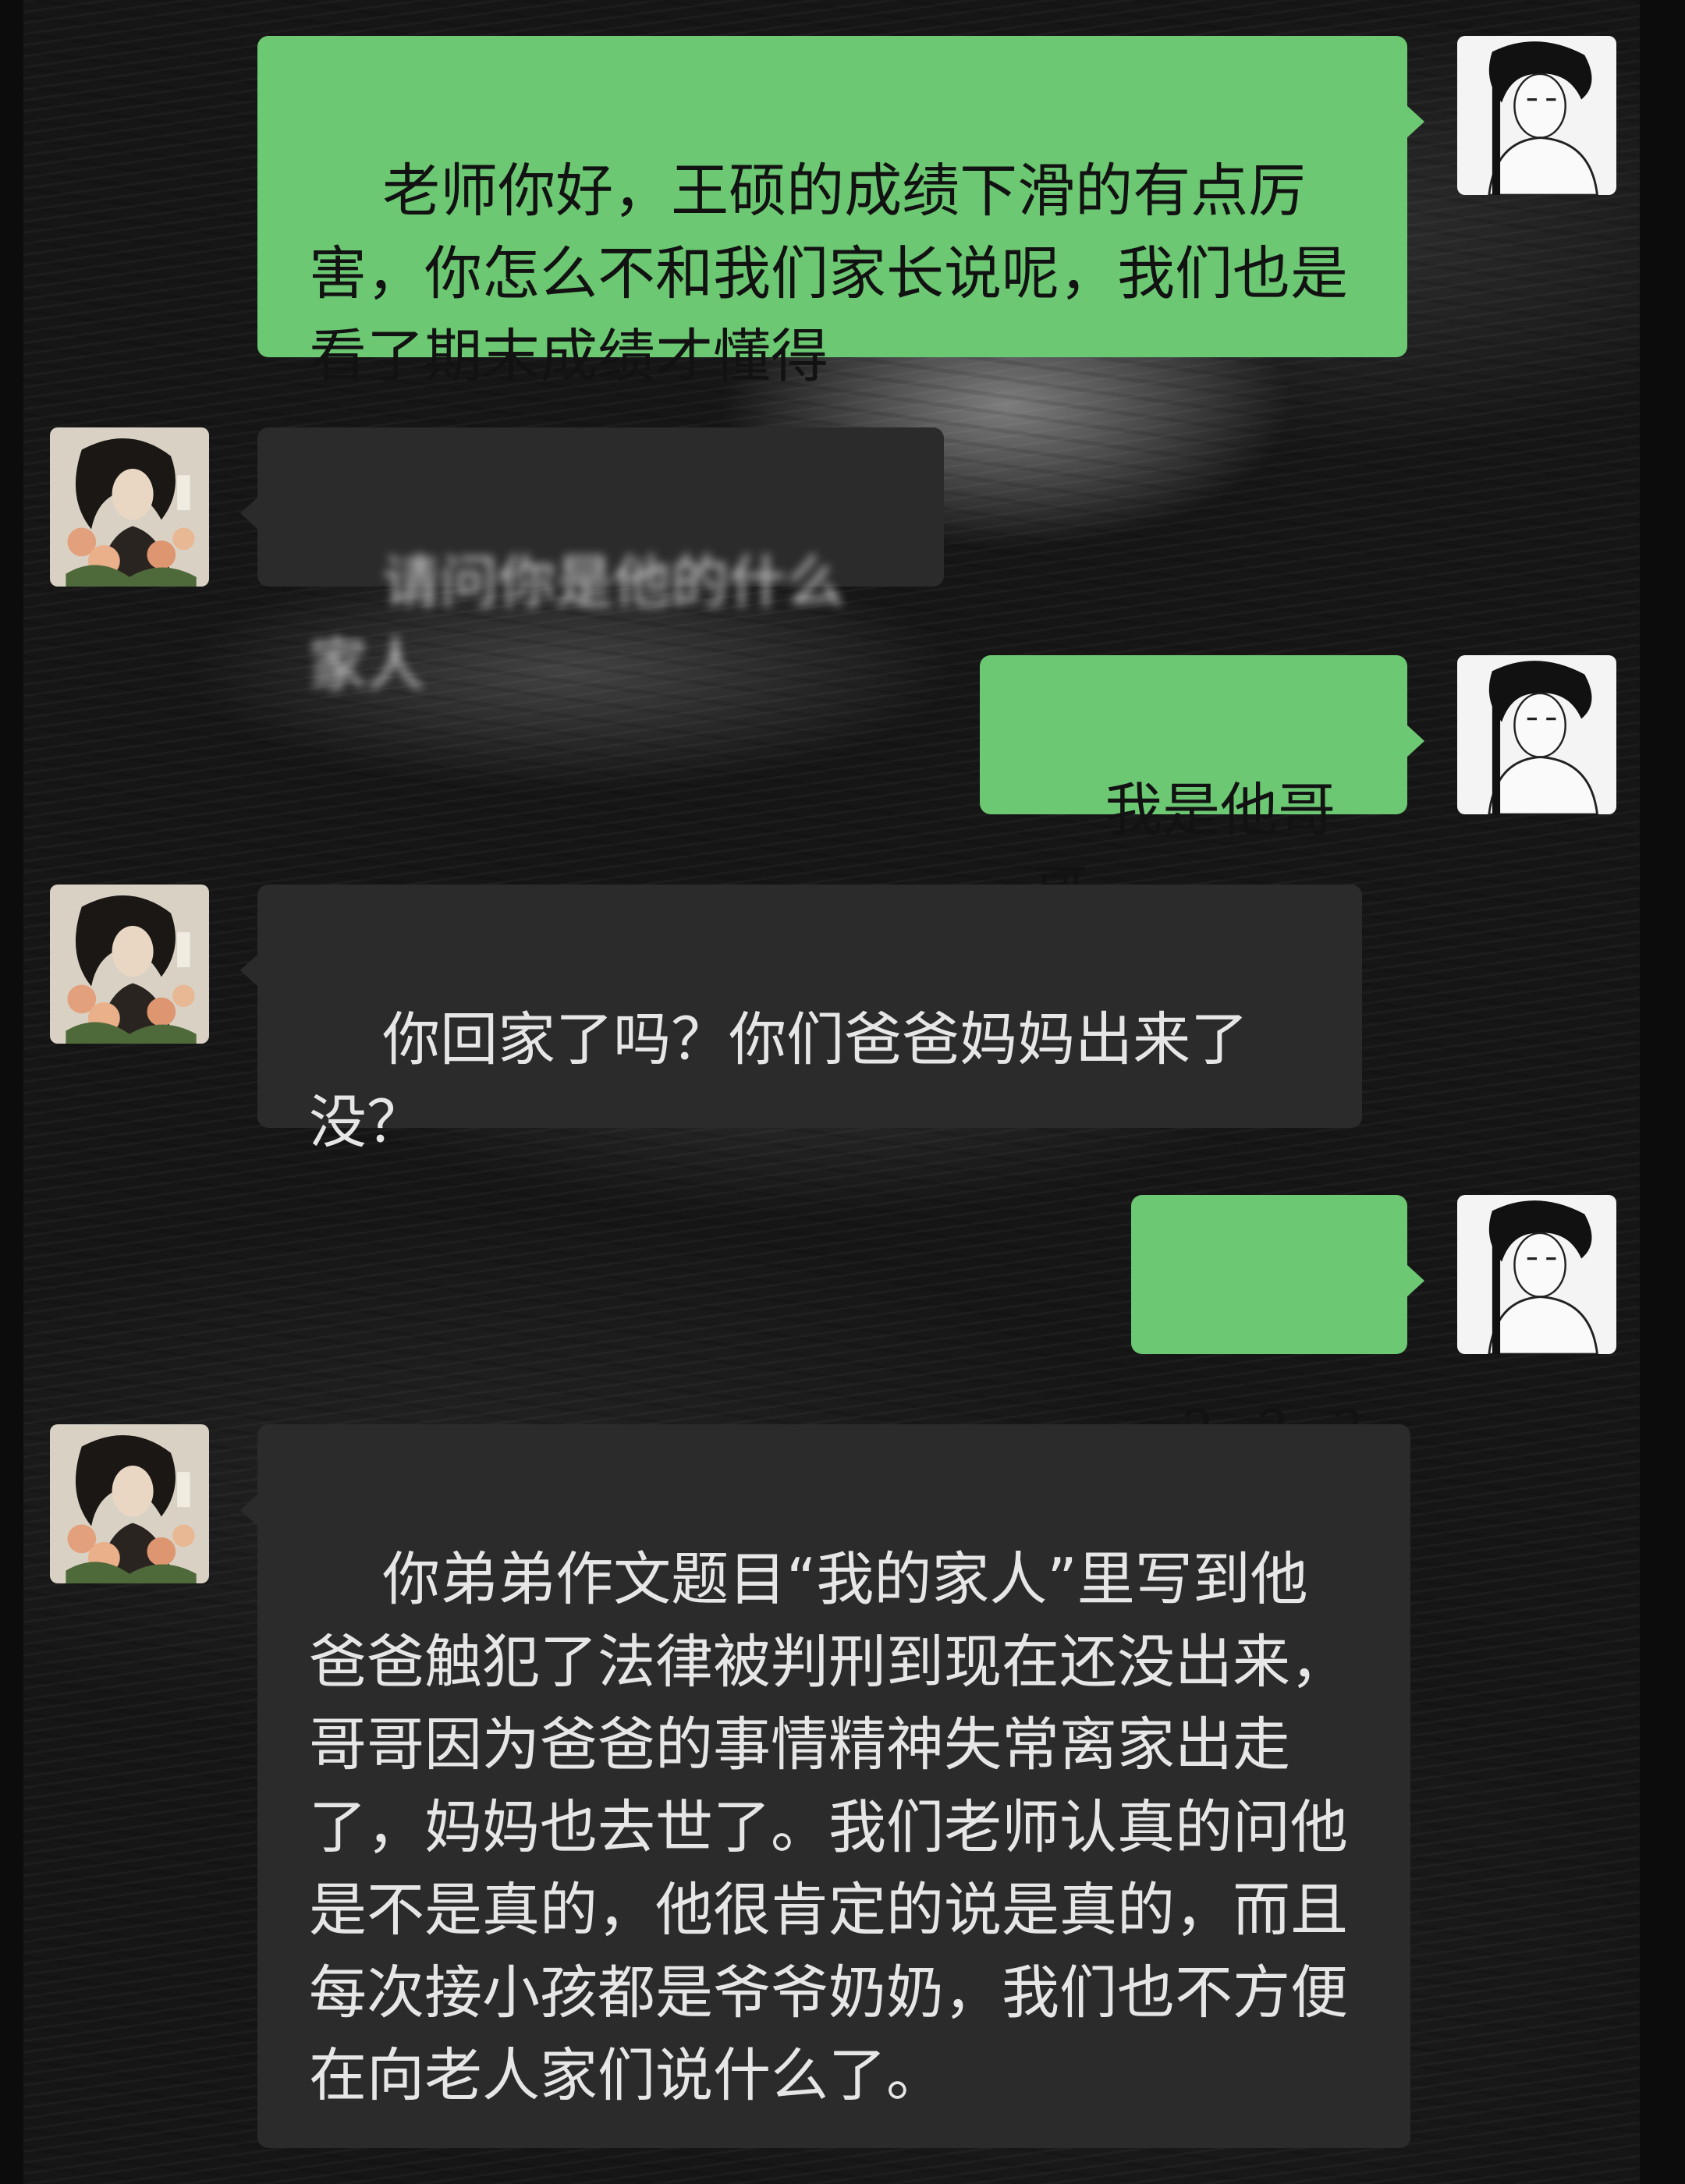 This screenshot has width=1685, height=2184. What do you see at coordinates (1202, 791) in the screenshot?
I see `message-bubble-sent: 我是他哥哥` at bounding box center [1202, 791].